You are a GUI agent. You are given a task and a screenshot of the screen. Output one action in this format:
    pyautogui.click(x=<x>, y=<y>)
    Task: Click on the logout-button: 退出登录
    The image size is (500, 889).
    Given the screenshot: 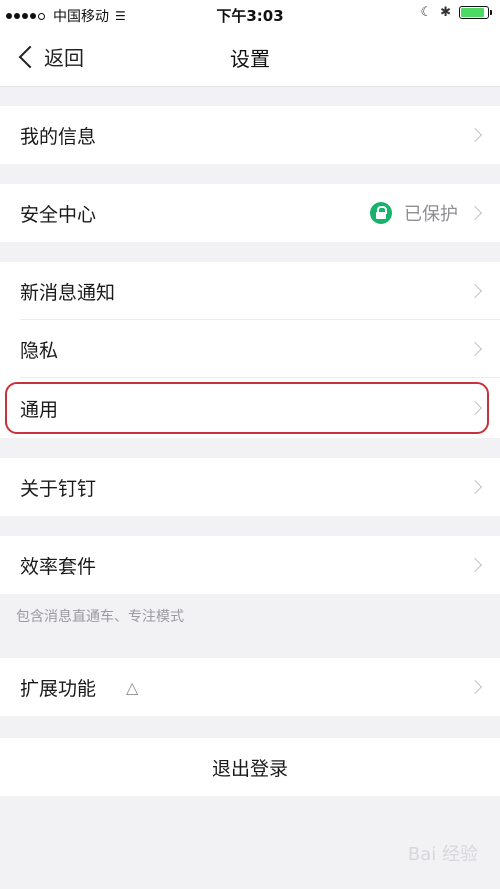 What is the action you would take?
    pyautogui.click(x=250, y=767)
    